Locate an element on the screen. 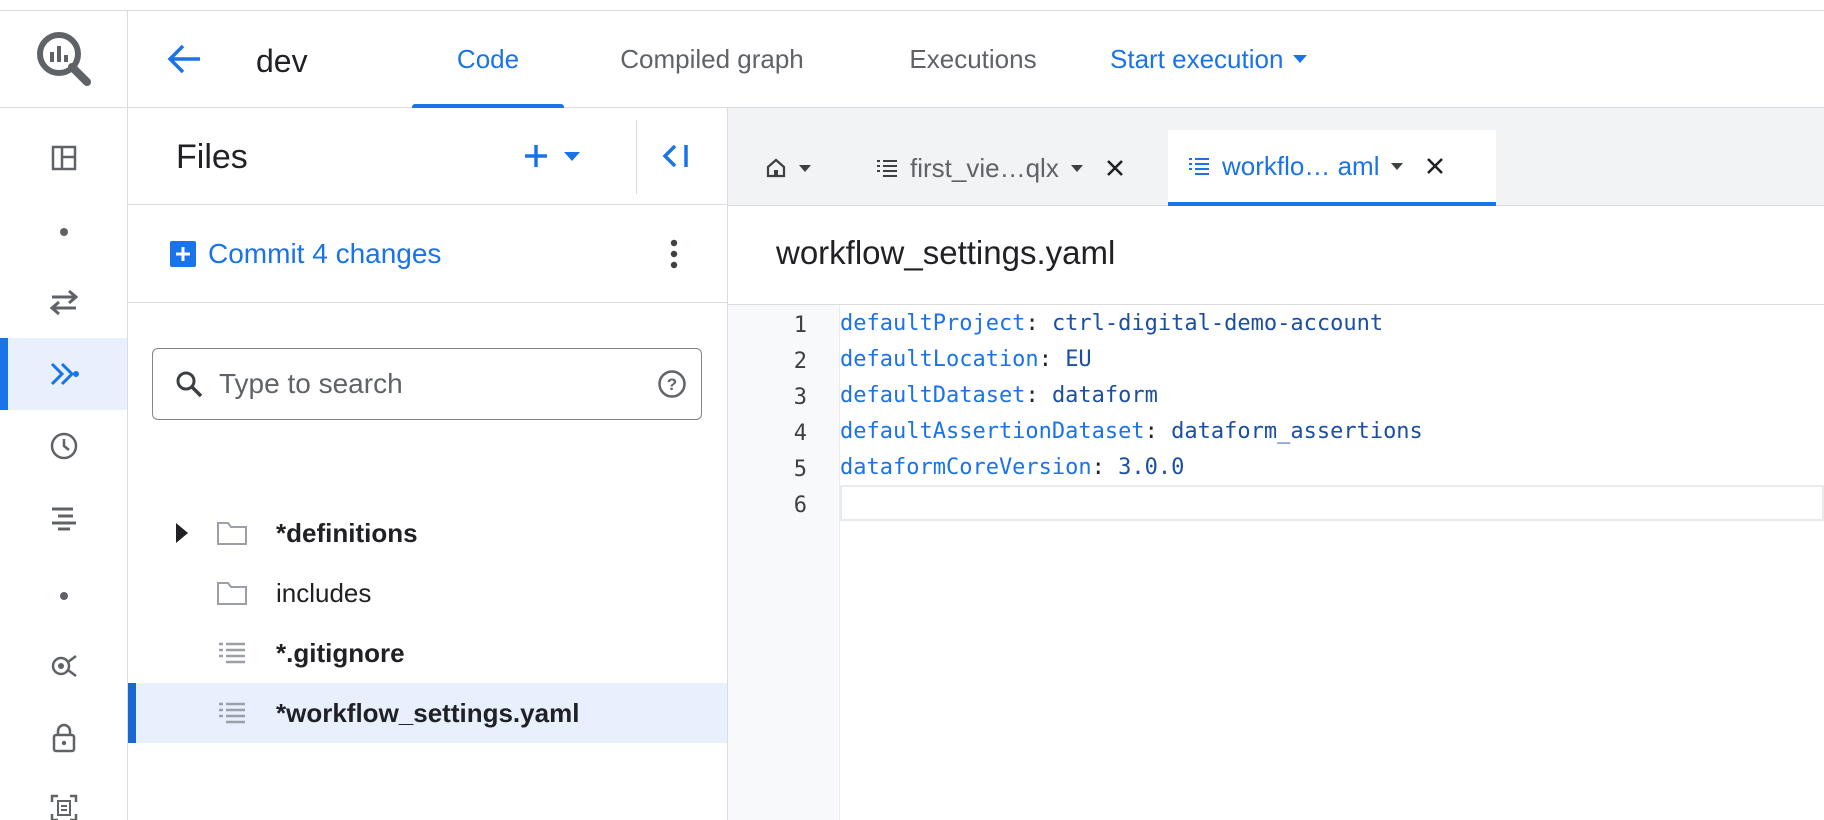 This screenshot has width=1824, height=820. rail-document-scan is located at coordinates (63, 796).